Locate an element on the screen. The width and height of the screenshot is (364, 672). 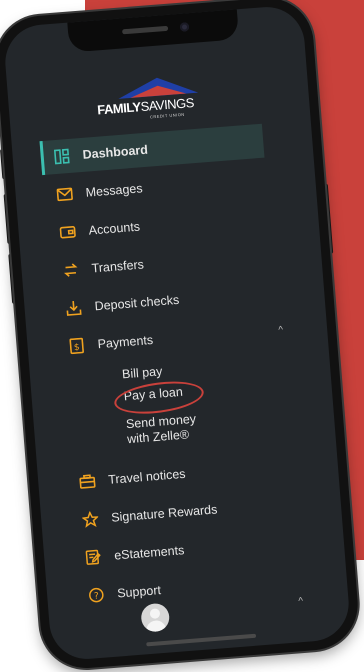
nav-label: Signature Rewards is located at coordinates (164, 513).